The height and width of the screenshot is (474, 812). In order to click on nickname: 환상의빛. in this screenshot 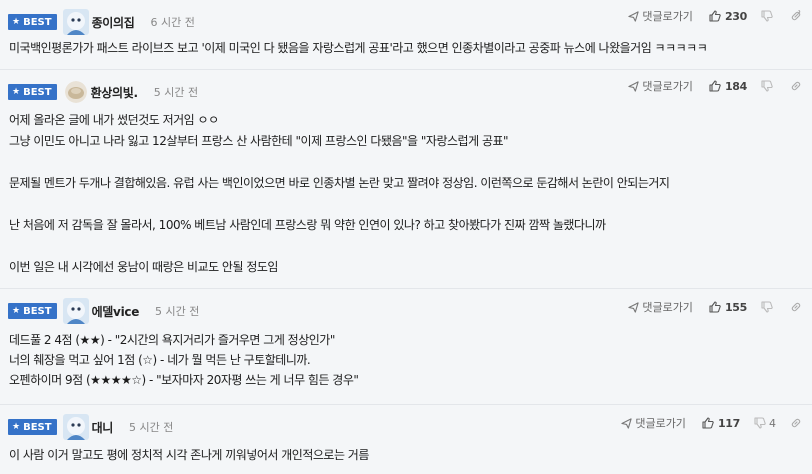, I will do `click(115, 92)`.